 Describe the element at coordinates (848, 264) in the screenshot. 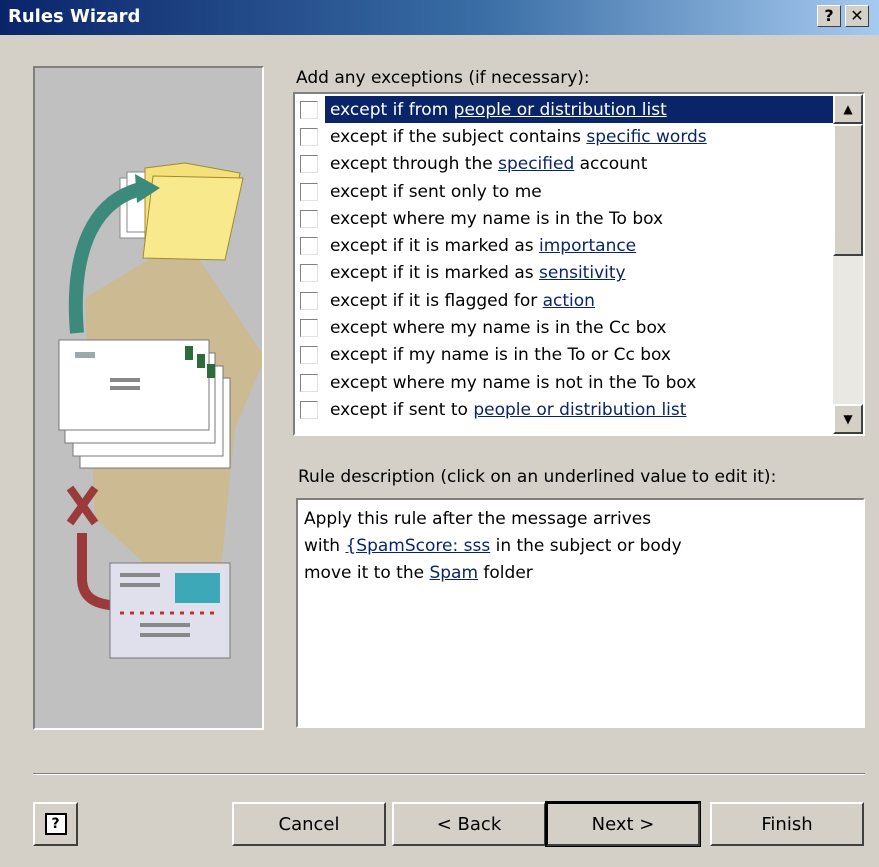

I see `exceptions-scrollbar: ▲ ▼` at that location.